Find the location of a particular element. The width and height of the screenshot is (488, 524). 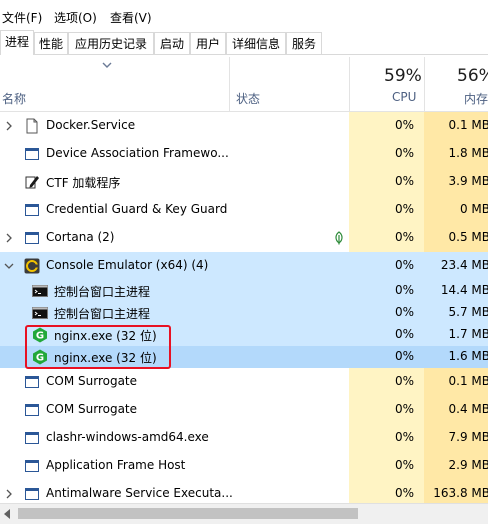

tab-strip: 进程 性能 应用历史记录 启动 用户 详细信息 服务 is located at coordinates (244, 42).